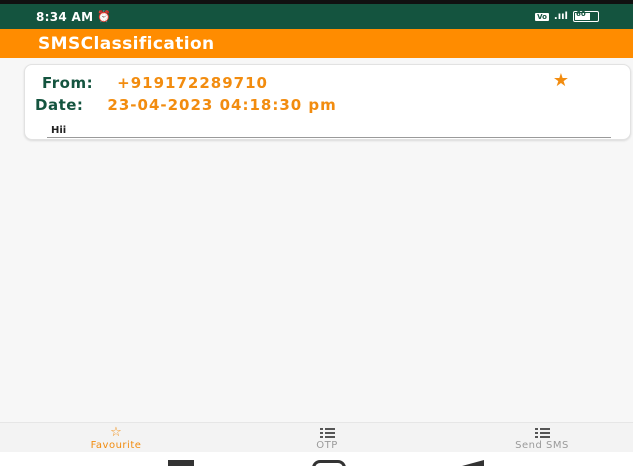  What do you see at coordinates (327, 445) in the screenshot?
I see `tab-otp-label: OTP` at bounding box center [327, 445].